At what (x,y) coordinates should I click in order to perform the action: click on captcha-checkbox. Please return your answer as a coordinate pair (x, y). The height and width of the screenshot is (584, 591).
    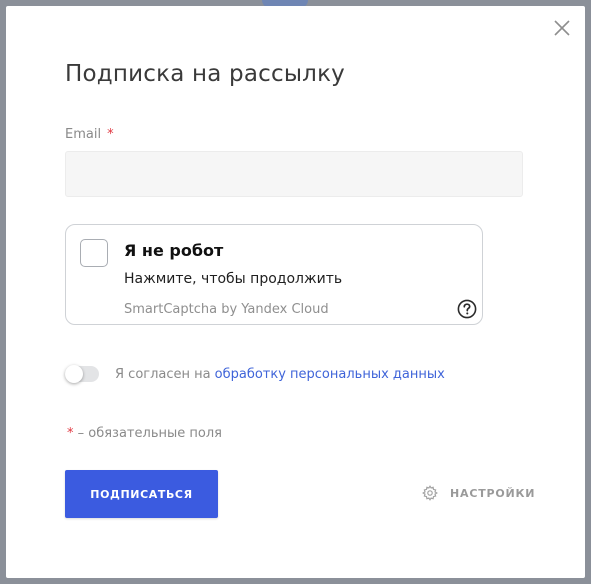
    Looking at the image, I should click on (94, 253).